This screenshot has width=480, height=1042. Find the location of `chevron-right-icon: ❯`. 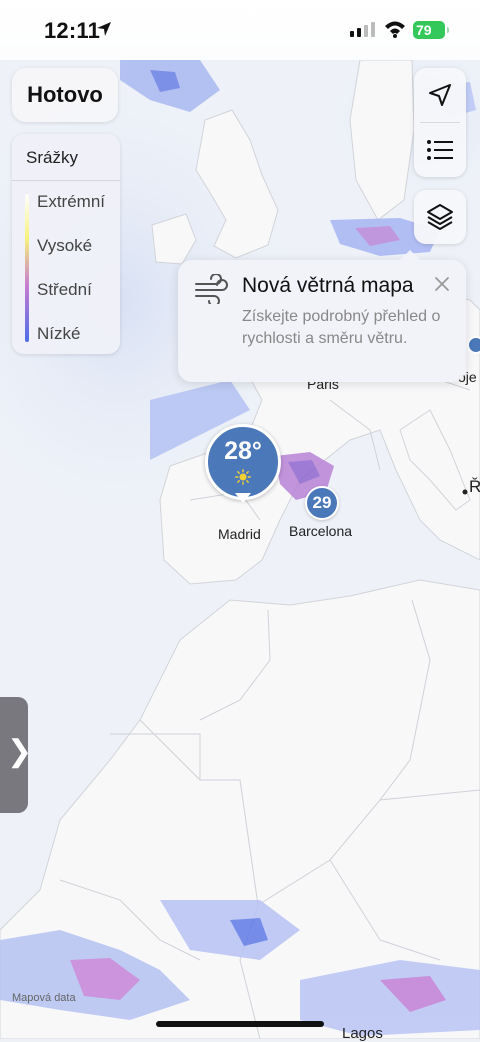

chevron-right-icon: ❯ is located at coordinates (20, 751).